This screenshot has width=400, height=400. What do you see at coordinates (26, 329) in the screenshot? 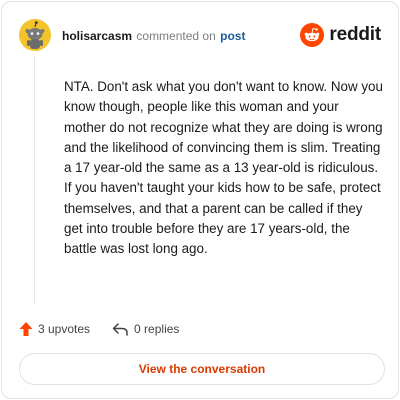
I see `upvote-icon` at bounding box center [26, 329].